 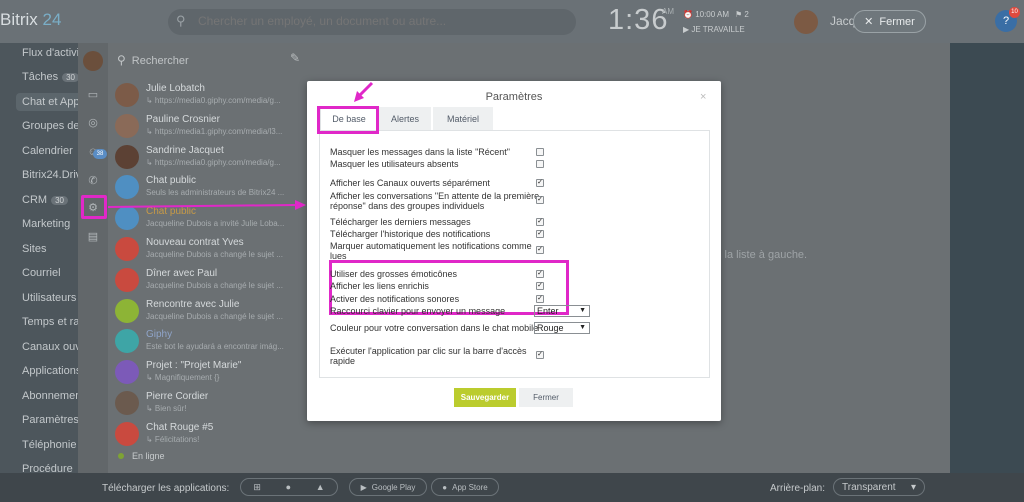 I want to click on close-icon: ✕, so click(x=869, y=22).